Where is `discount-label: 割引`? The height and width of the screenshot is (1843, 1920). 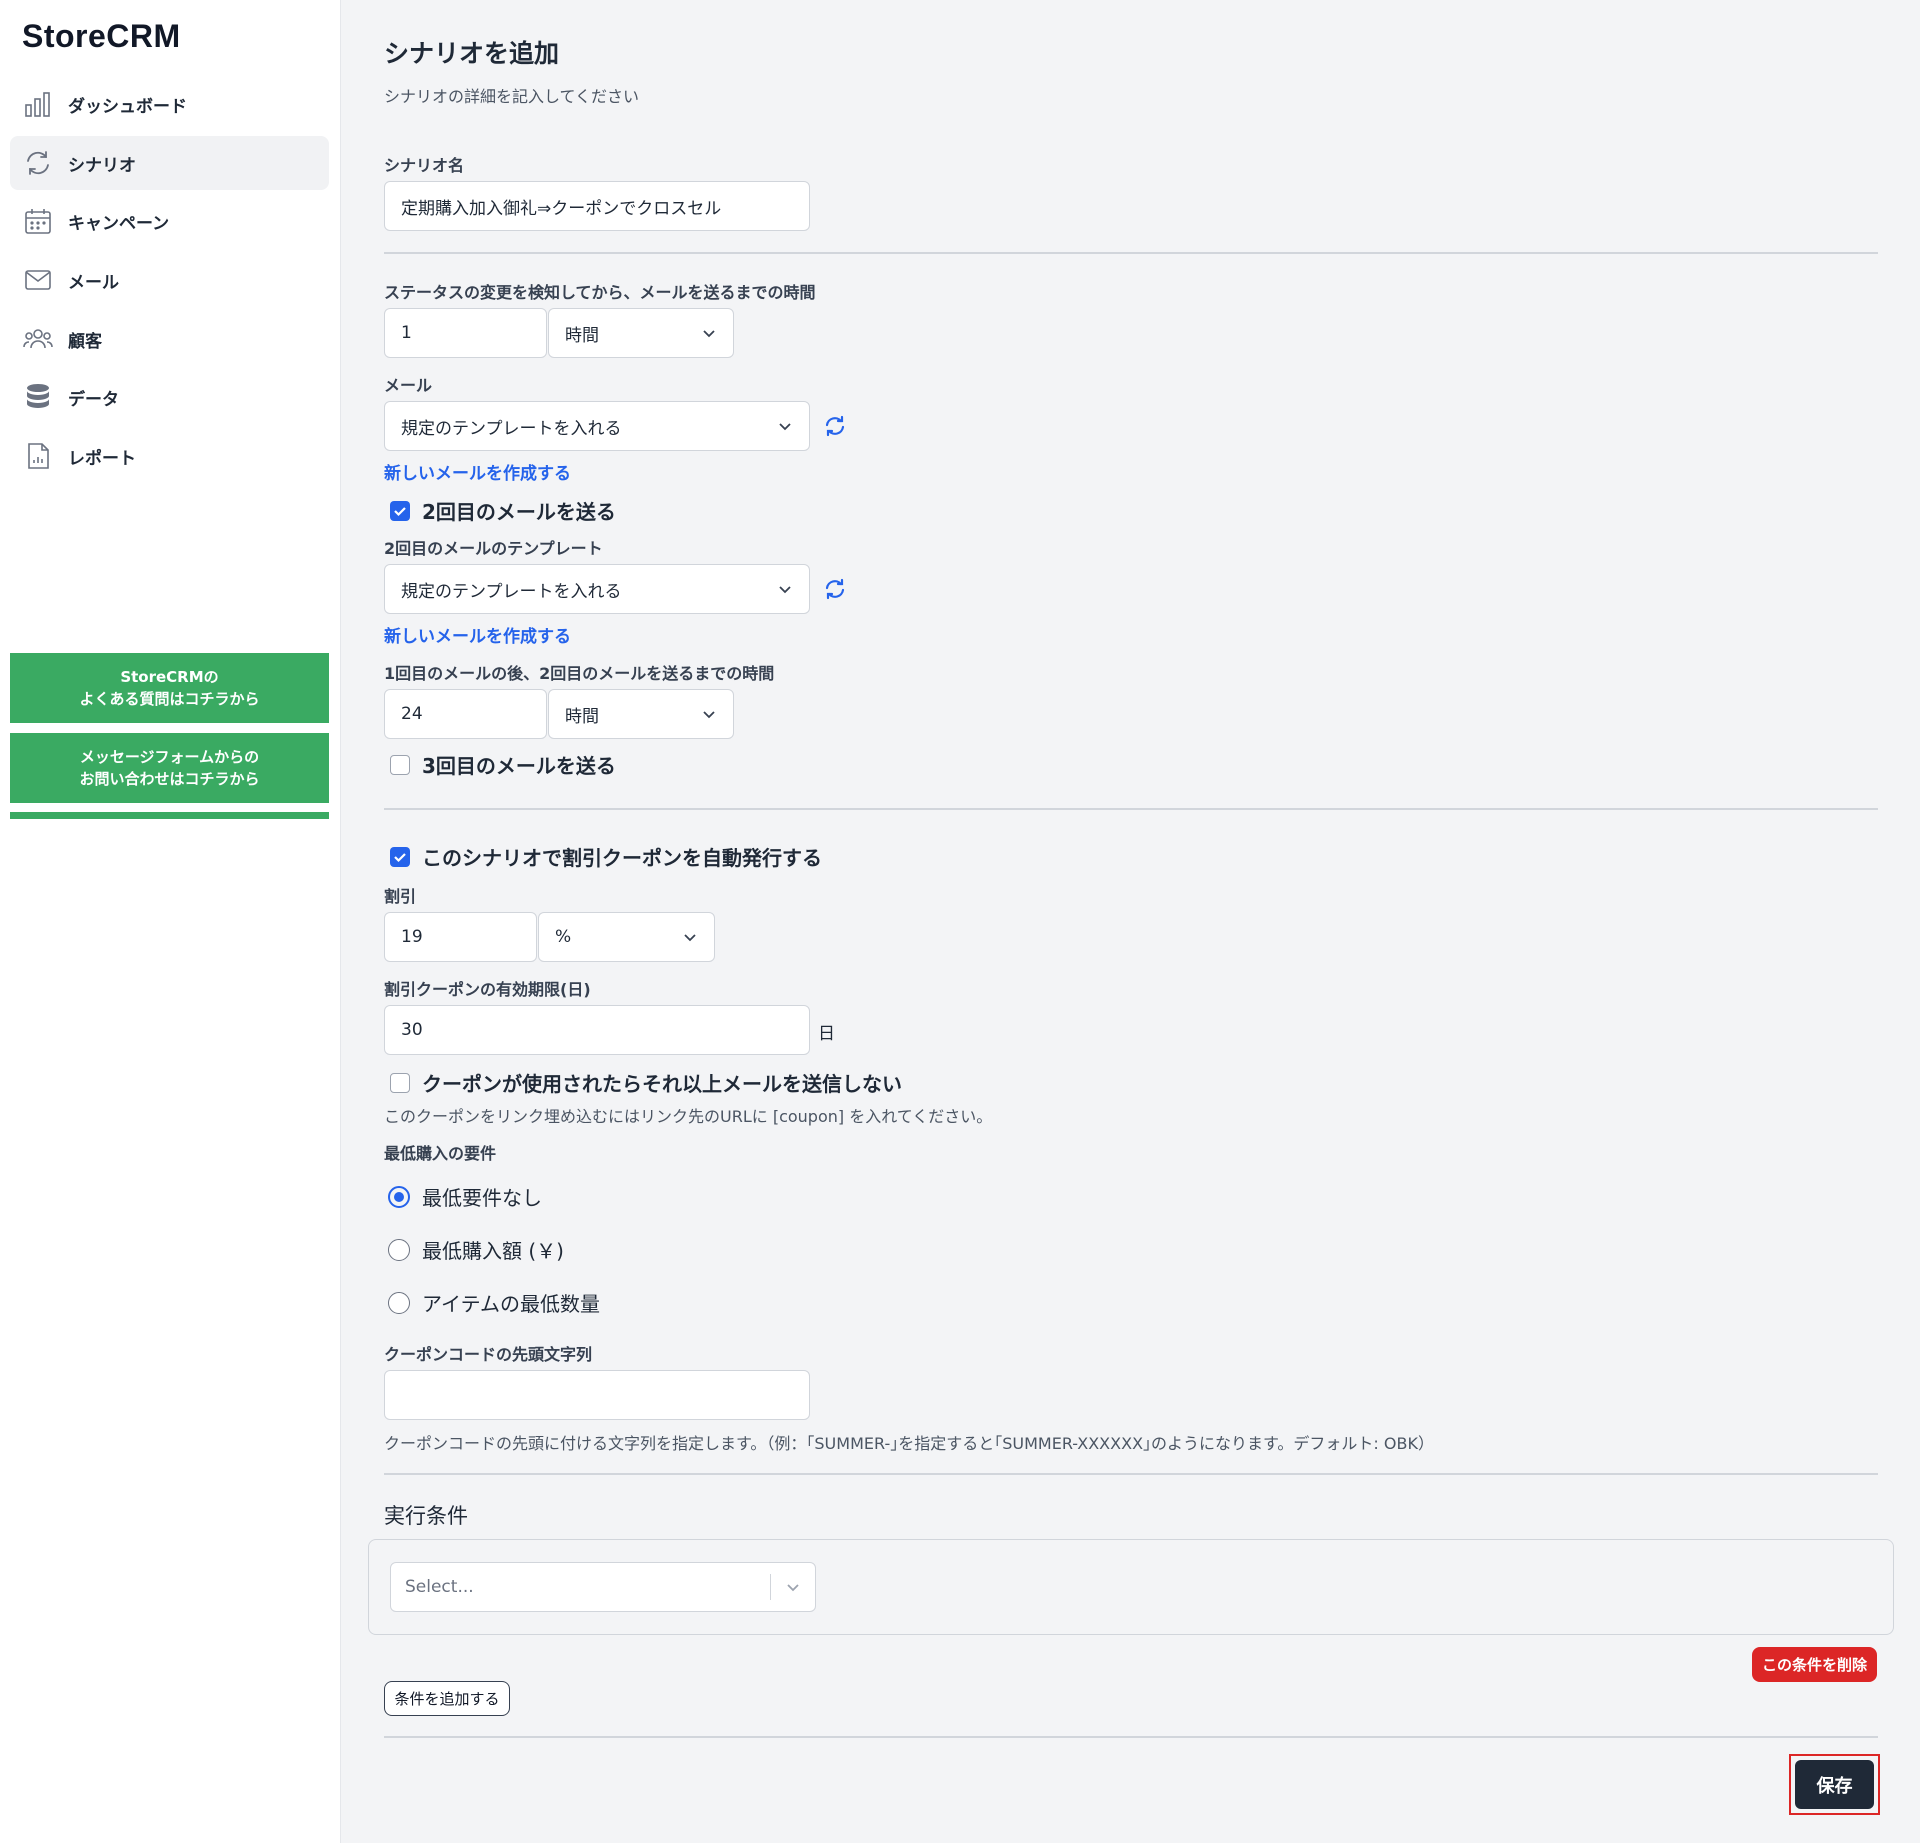
discount-label: 割引 is located at coordinates (400, 896).